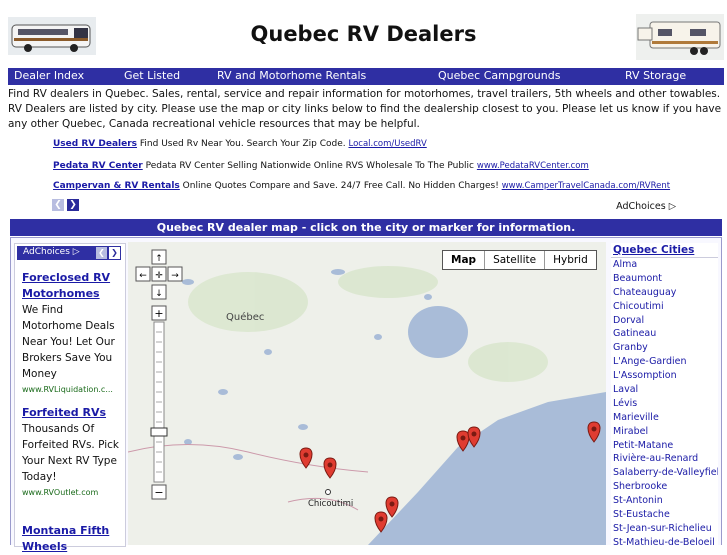 Image resolution: width=727 pixels, height=555 pixels. What do you see at coordinates (664, 404) in the screenshot?
I see `city-link: Lévis` at bounding box center [664, 404].